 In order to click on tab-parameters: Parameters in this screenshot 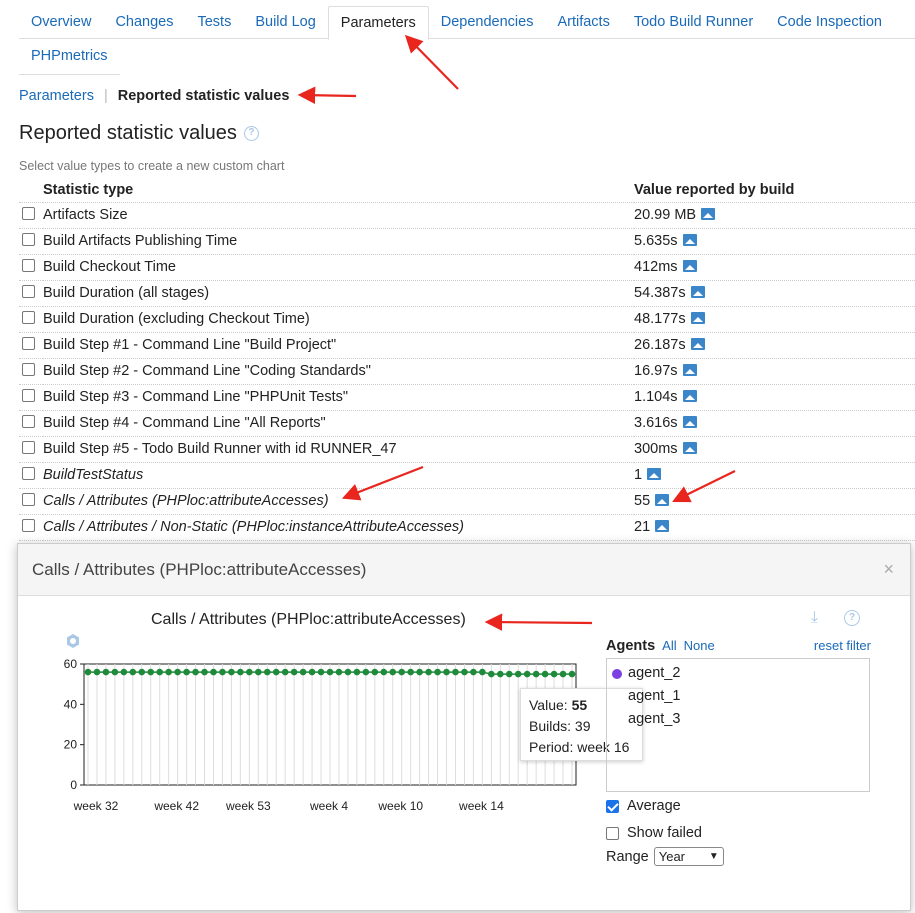, I will do `click(378, 23)`.